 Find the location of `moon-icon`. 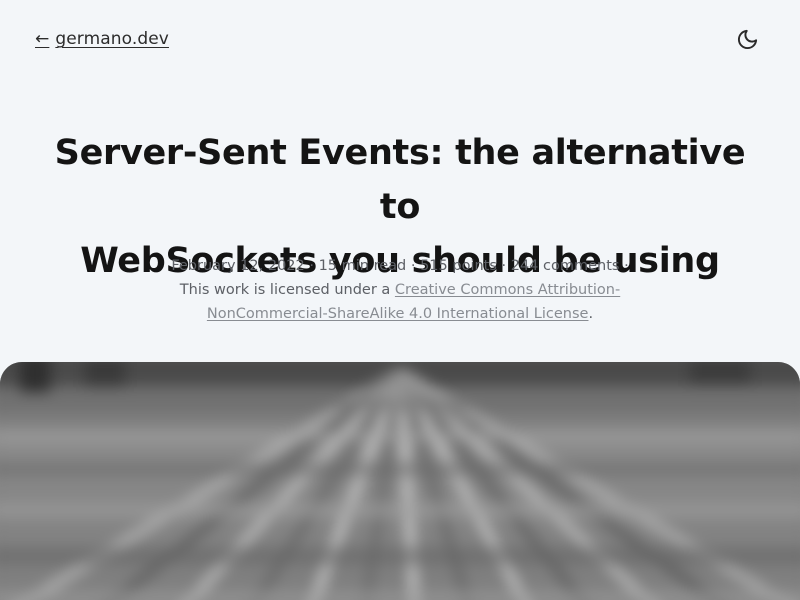

moon-icon is located at coordinates (747, 39).